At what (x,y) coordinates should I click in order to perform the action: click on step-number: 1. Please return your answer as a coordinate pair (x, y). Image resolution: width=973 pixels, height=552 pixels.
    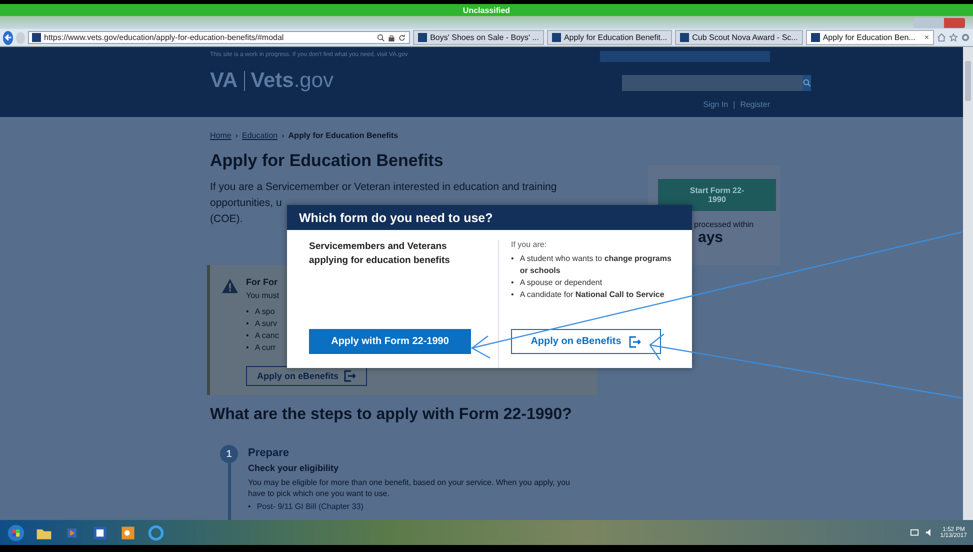
    Looking at the image, I should click on (229, 454).